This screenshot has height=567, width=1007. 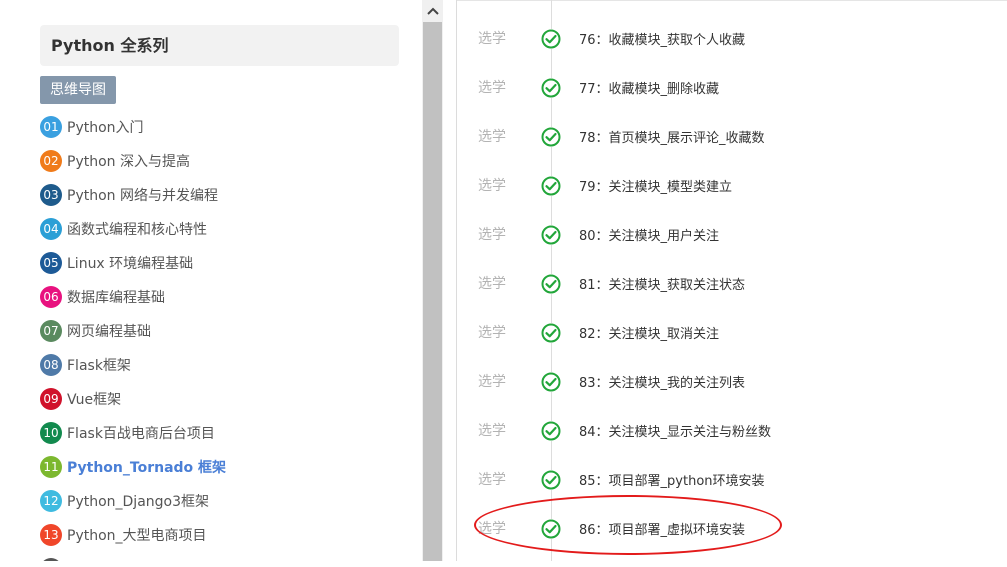 I want to click on lesson-title: 78：首页模块_展示评论_收藏数, so click(x=672, y=138).